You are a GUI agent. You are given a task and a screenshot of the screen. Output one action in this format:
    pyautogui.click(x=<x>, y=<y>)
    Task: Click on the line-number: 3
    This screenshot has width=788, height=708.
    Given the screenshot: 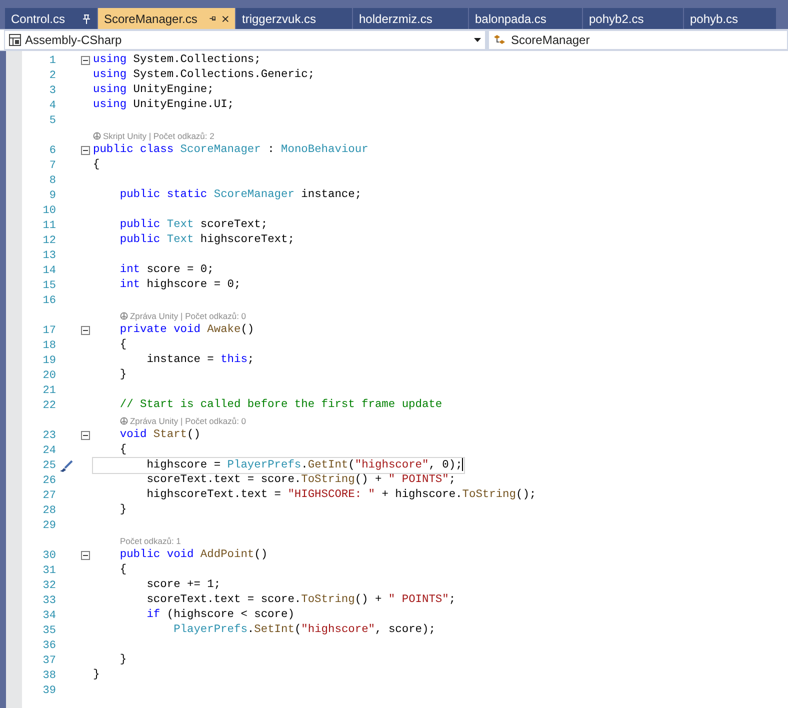 What is the action you would take?
    pyautogui.click(x=52, y=90)
    